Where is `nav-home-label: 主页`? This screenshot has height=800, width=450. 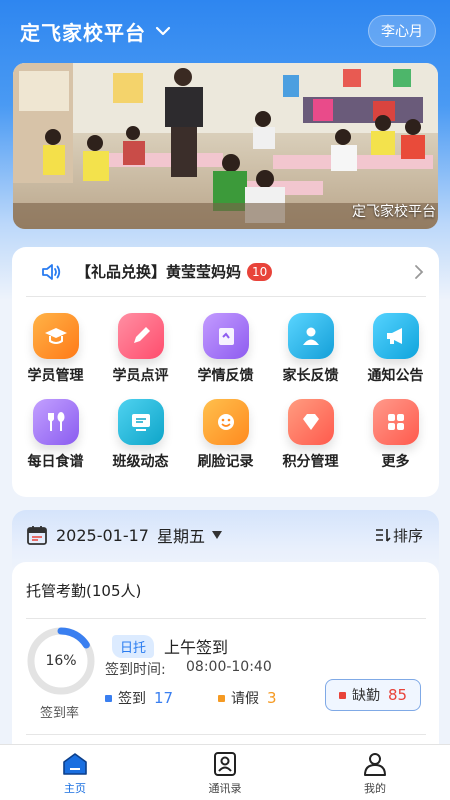 nav-home-label: 主页 is located at coordinates (75, 788).